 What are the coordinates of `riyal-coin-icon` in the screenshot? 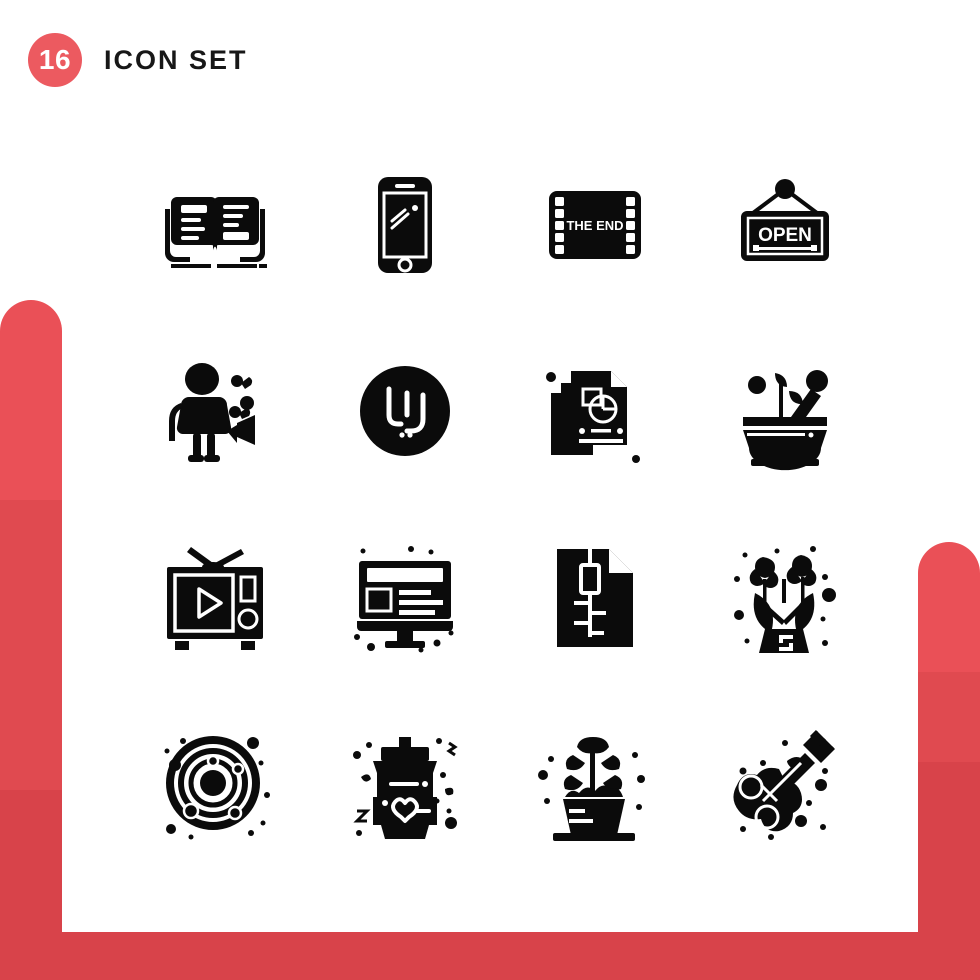 It's located at (405, 411).